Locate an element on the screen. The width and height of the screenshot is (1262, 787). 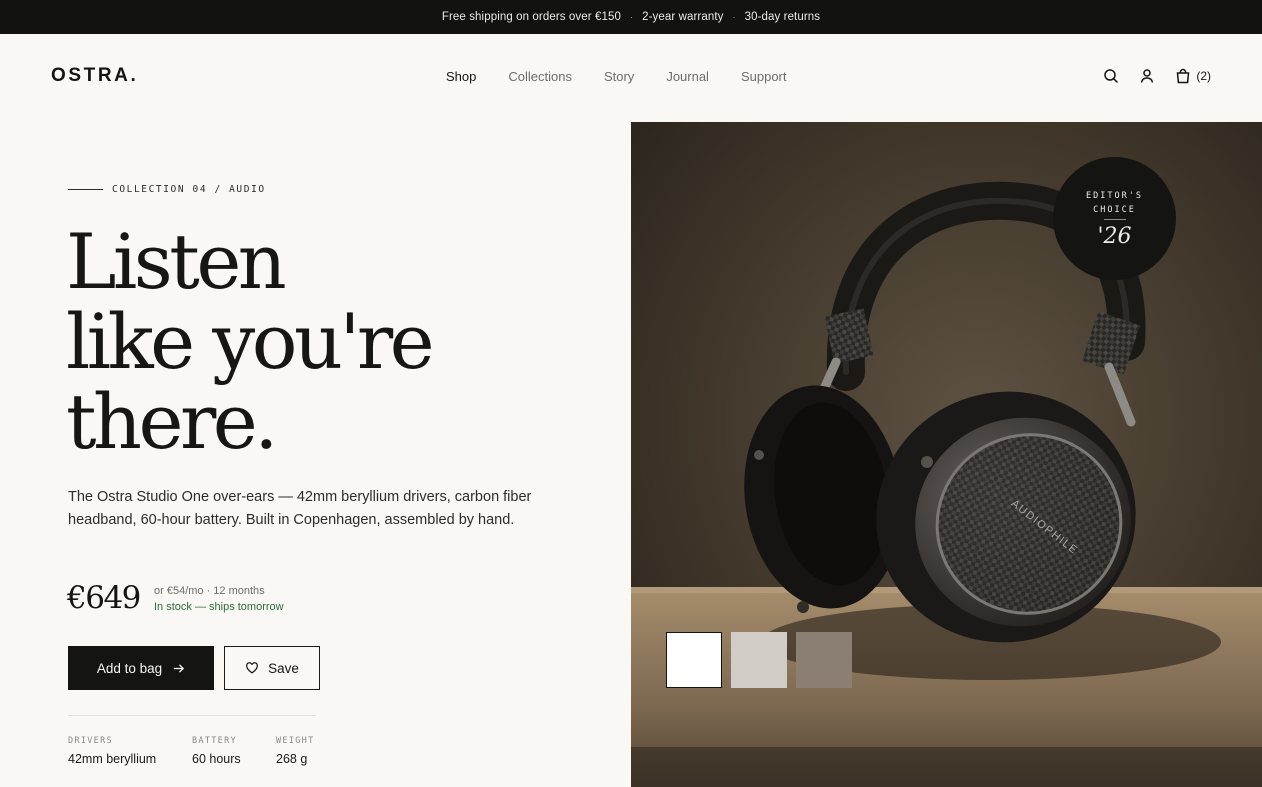
swatch-white is located at coordinates (694, 660).